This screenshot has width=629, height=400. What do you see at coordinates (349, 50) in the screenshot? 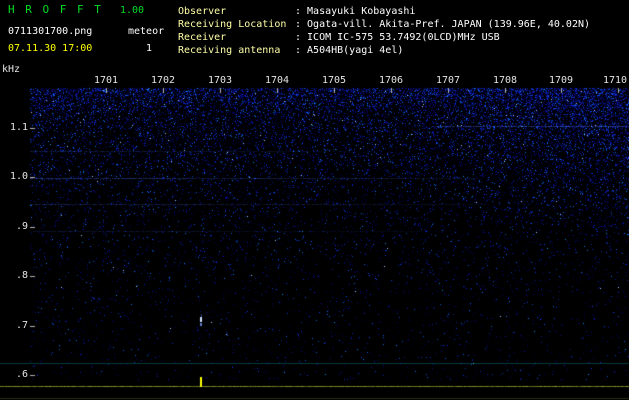
I see `info-value: : A504HB(yagi 4el)` at bounding box center [349, 50].